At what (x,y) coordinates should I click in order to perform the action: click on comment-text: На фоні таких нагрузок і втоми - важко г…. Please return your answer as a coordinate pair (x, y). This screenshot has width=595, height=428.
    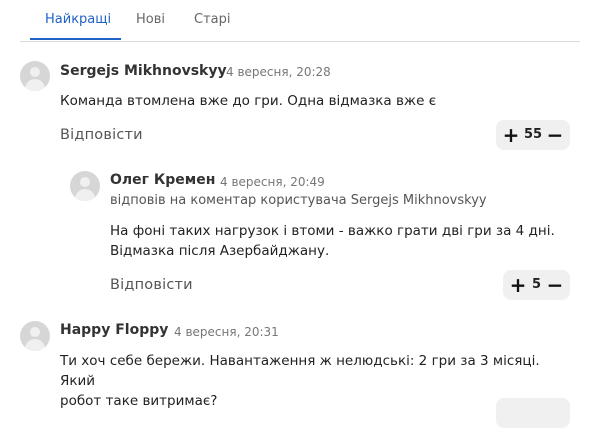
    Looking at the image, I should click on (340, 241).